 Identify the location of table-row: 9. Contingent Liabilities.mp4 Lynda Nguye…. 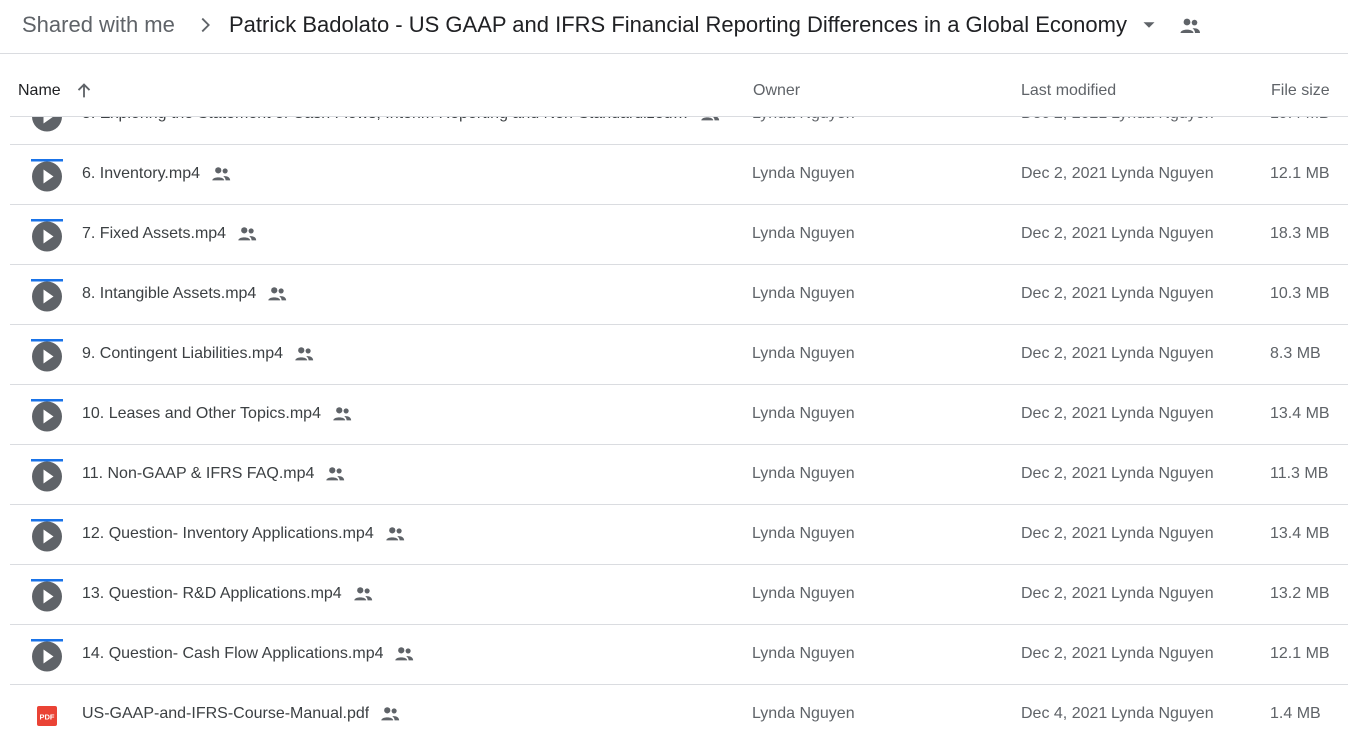
(679, 355).